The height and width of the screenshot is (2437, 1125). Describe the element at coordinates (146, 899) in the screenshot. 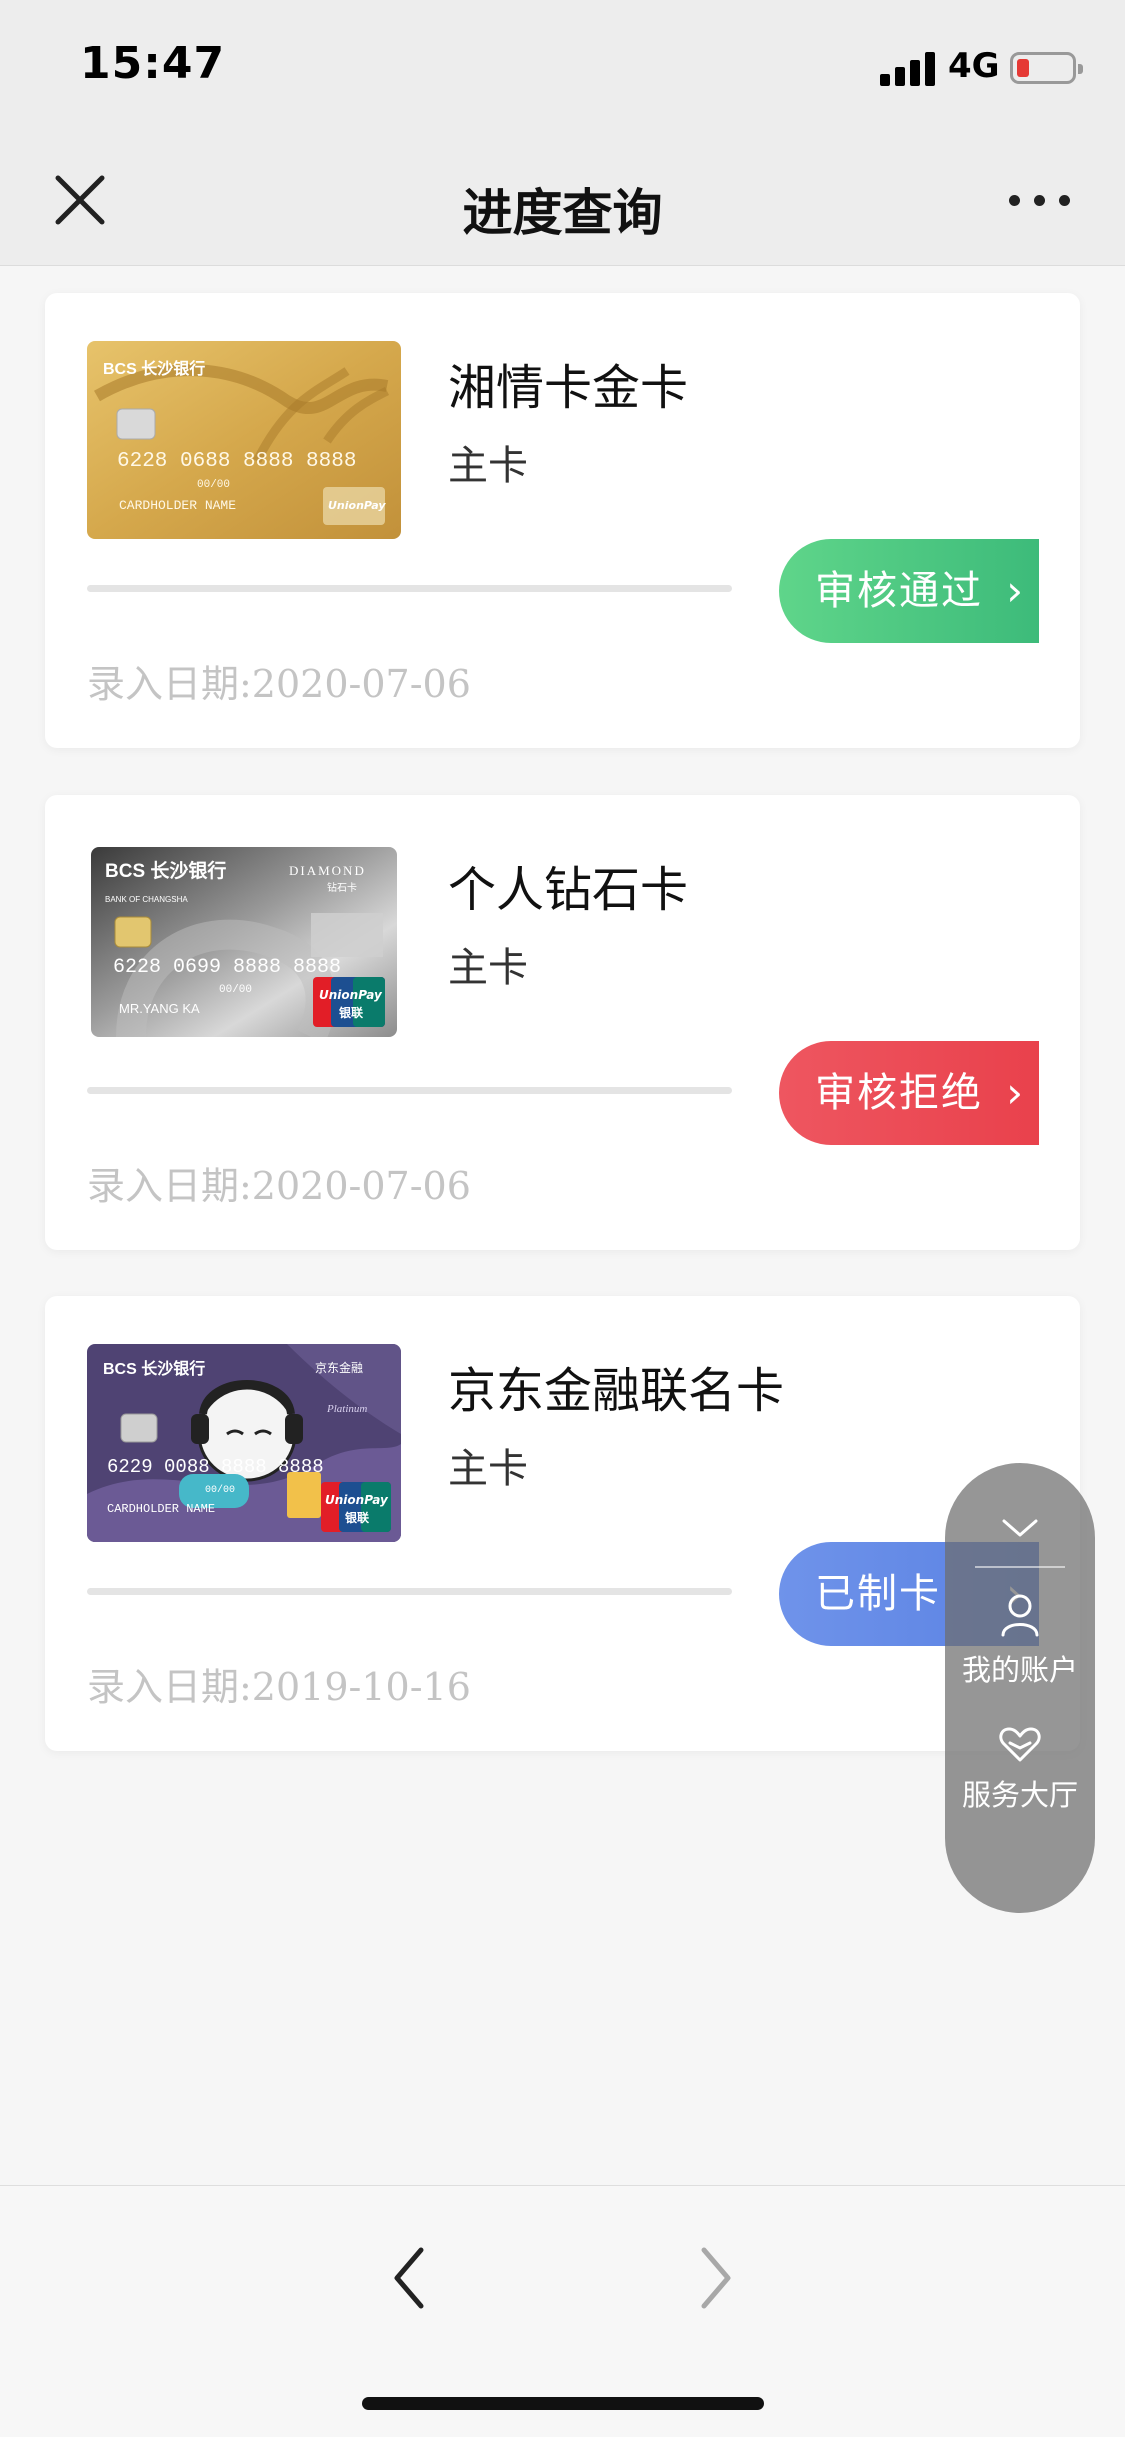

I see `svg-text: BANK OF CHANGSHA` at that location.